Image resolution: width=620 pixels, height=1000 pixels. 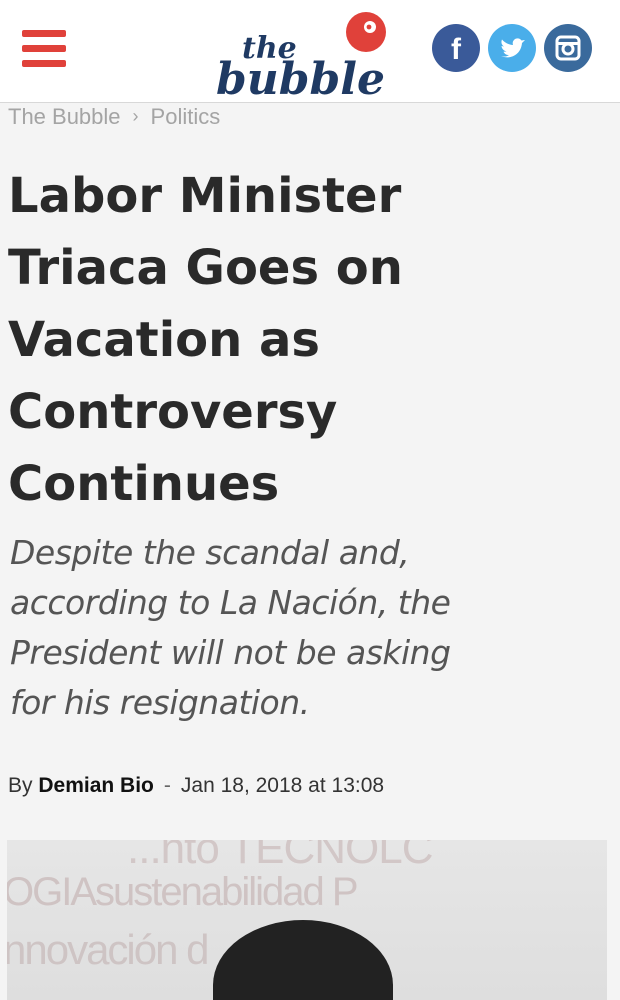 I want to click on photo-watermark-line: ...nto TECNOLC, so click(x=280, y=856).